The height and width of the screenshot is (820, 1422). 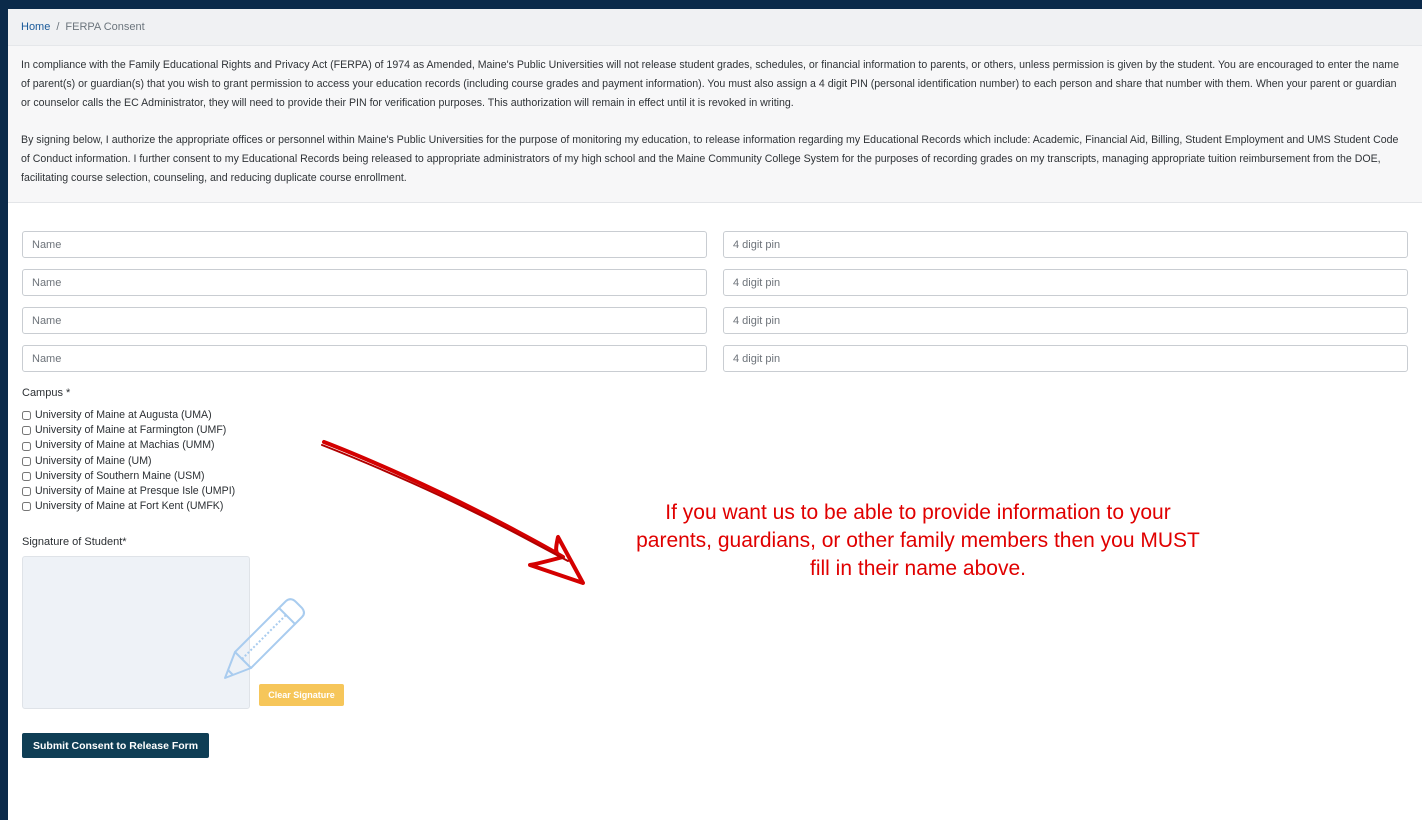 I want to click on pencil-icon, so click(x=264, y=638).